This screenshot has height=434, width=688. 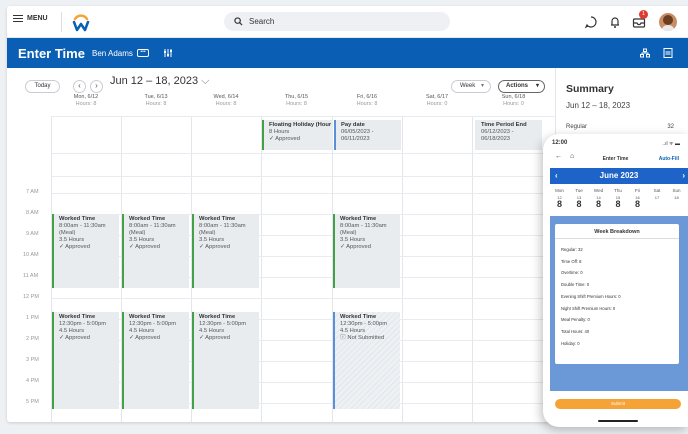 I want to click on actions-button: Actions ▾, so click(x=521, y=86).